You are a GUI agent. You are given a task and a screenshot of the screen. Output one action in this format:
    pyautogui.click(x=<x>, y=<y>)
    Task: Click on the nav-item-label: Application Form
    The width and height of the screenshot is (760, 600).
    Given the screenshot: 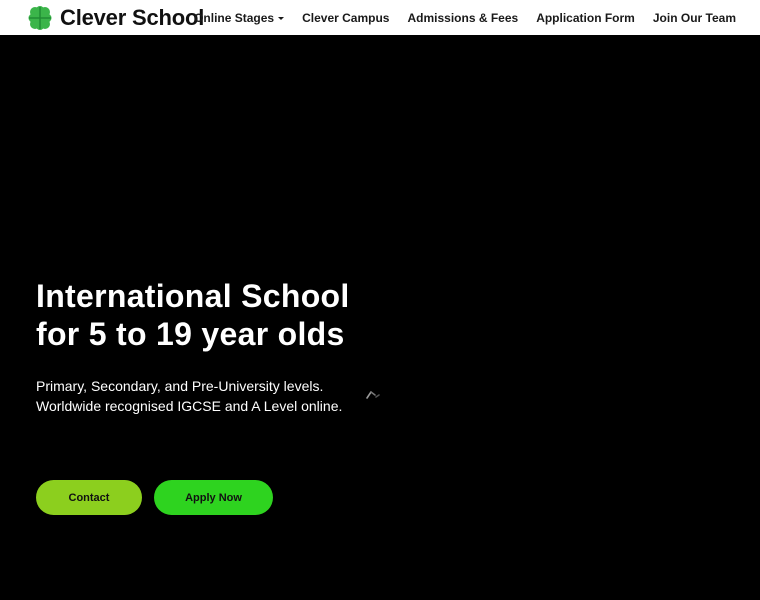 What is the action you would take?
    pyautogui.click(x=585, y=17)
    